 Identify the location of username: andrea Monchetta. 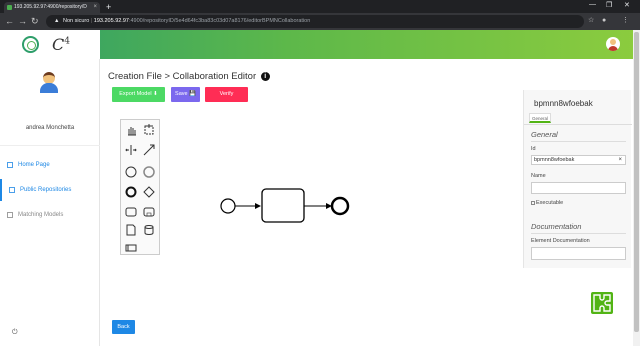
(50, 128).